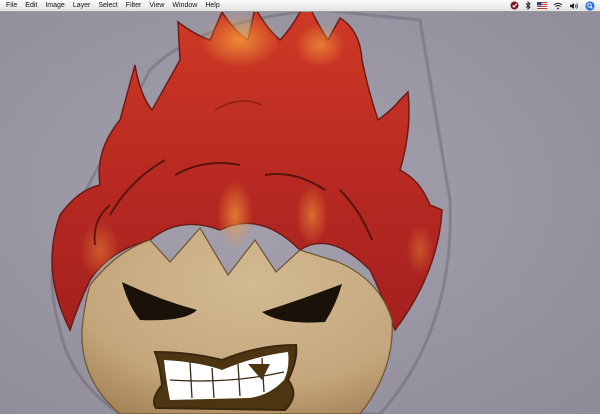 The width and height of the screenshot is (600, 414). I want to click on menu-file: File, so click(10, 5).